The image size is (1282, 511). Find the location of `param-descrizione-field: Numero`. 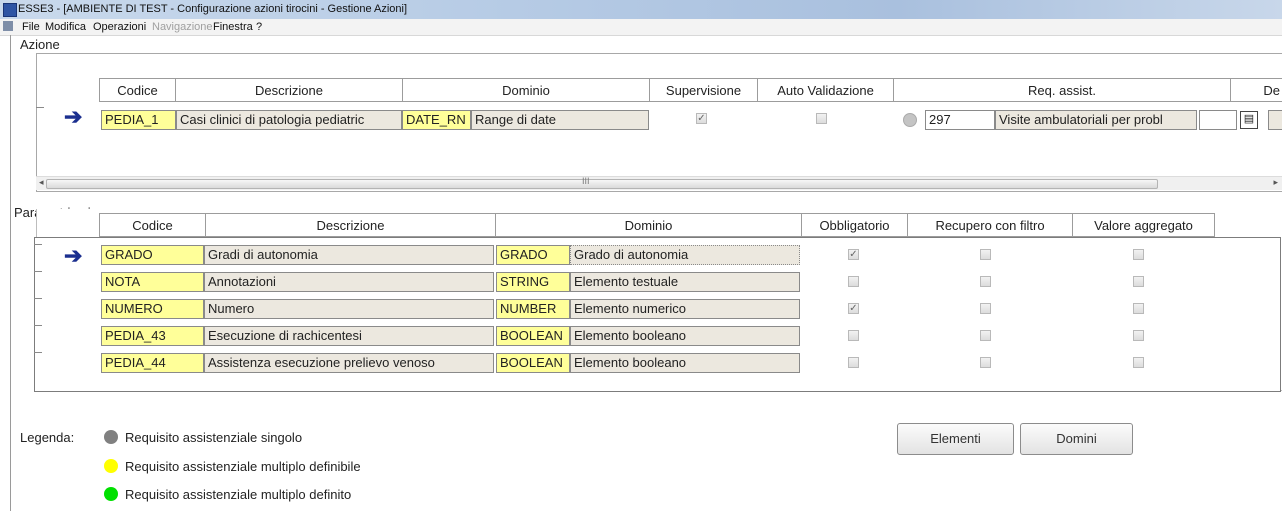

param-descrizione-field: Numero is located at coordinates (349, 309).